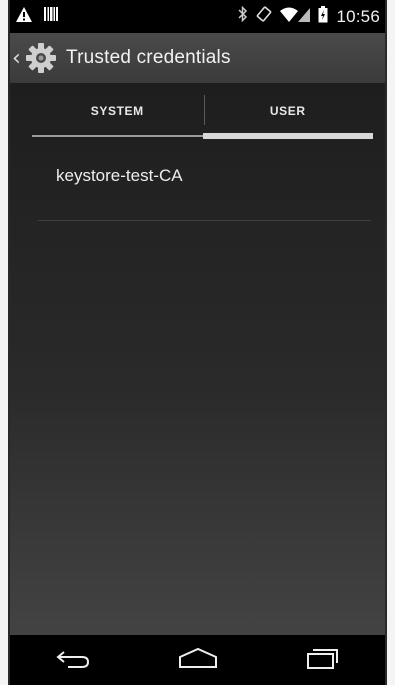  What do you see at coordinates (358, 16) in the screenshot?
I see `status-clock: 10:56` at bounding box center [358, 16].